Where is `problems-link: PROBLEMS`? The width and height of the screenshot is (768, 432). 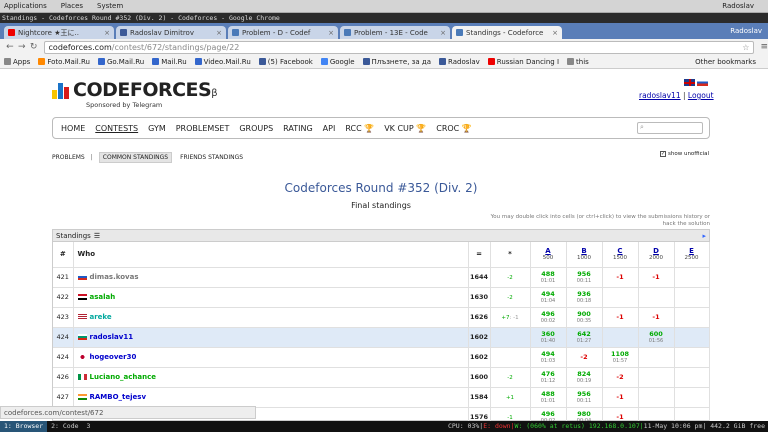 problems-link: PROBLEMS is located at coordinates (68, 157).